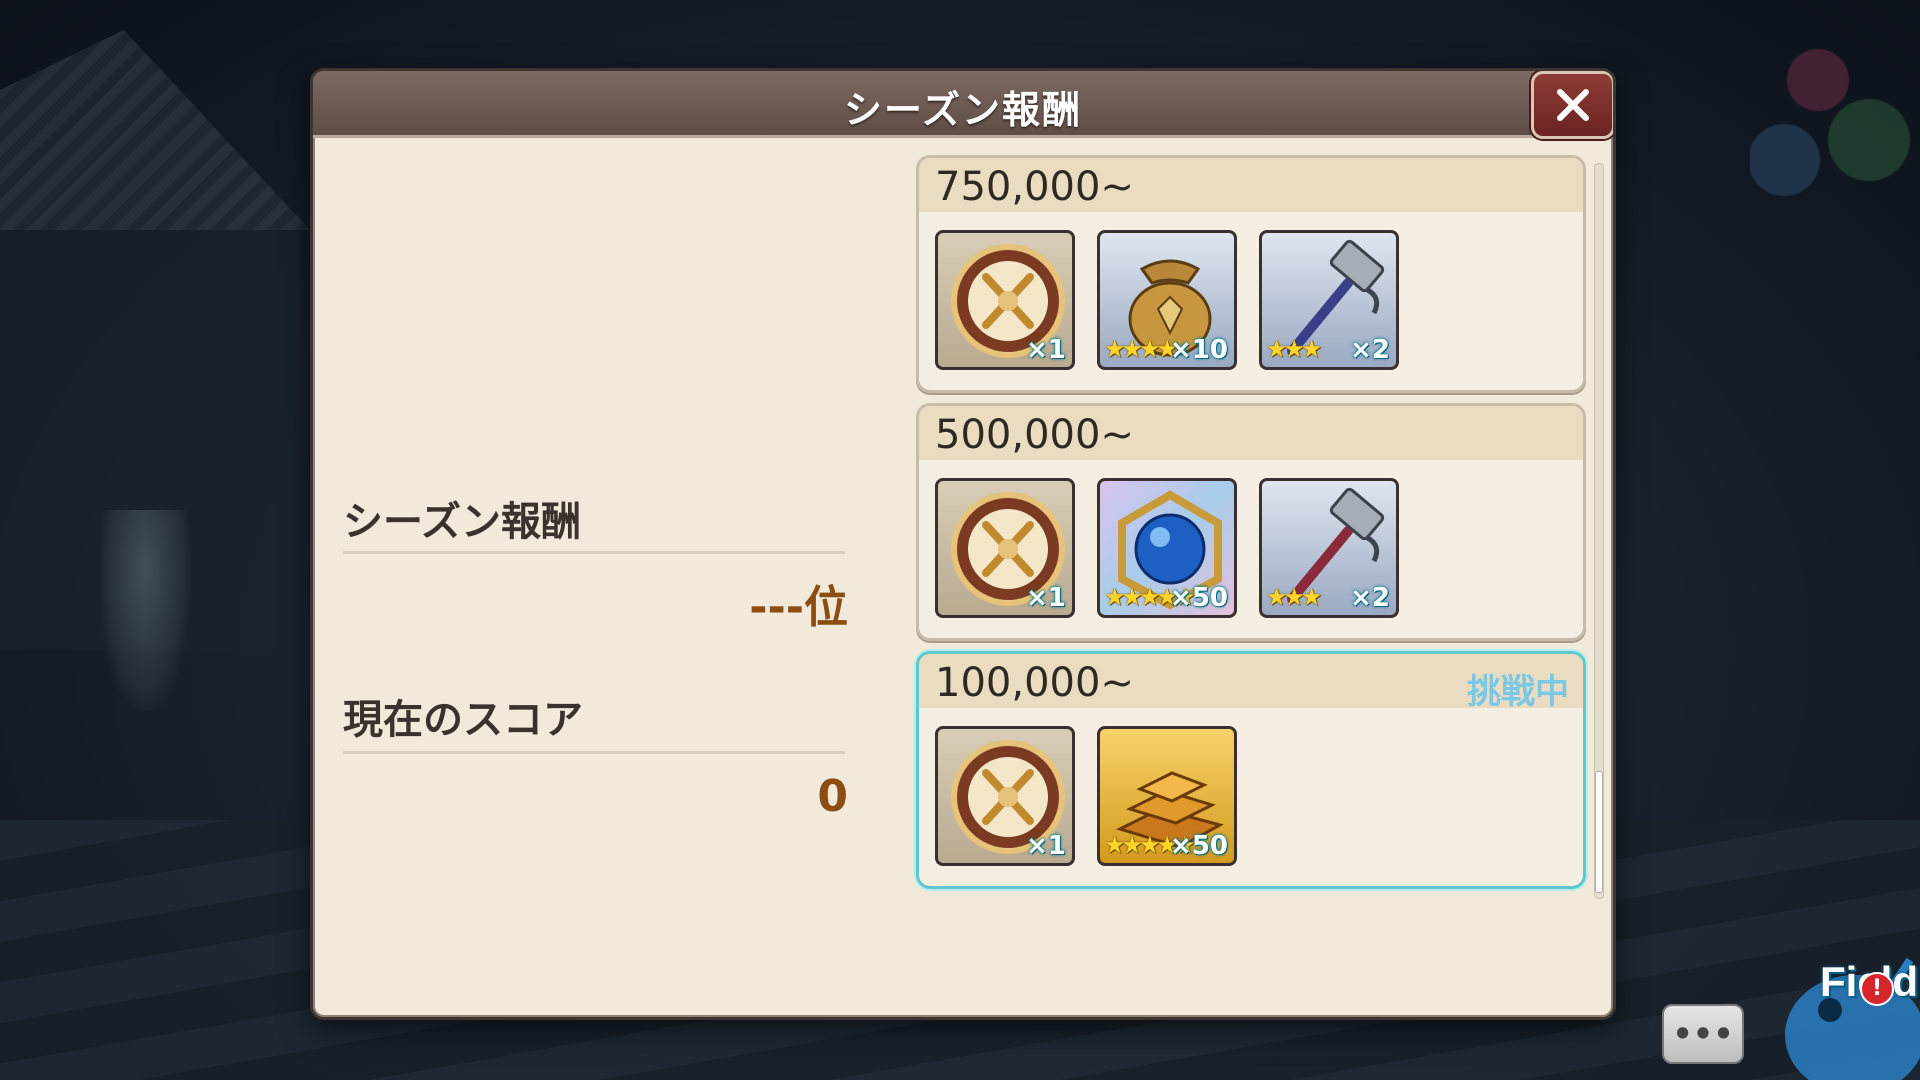 The width and height of the screenshot is (1920, 1080). I want to click on background-character, so click(145, 610).